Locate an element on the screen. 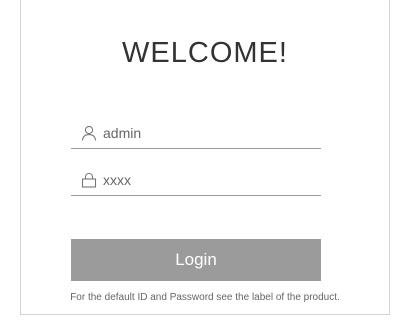 The height and width of the screenshot is (332, 417). password-field is located at coordinates (196, 180).